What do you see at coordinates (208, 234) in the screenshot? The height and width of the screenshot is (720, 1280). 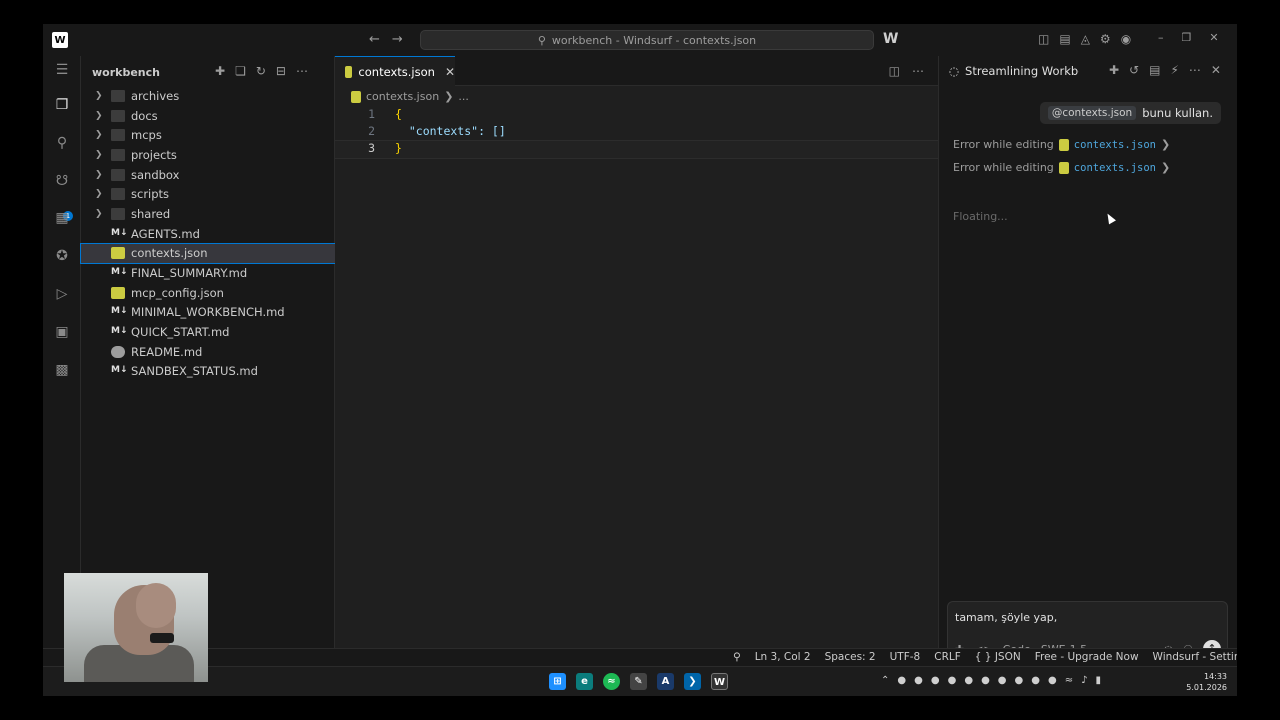 I see `tree-item-agents-md: M↓ AGENTS.md` at bounding box center [208, 234].